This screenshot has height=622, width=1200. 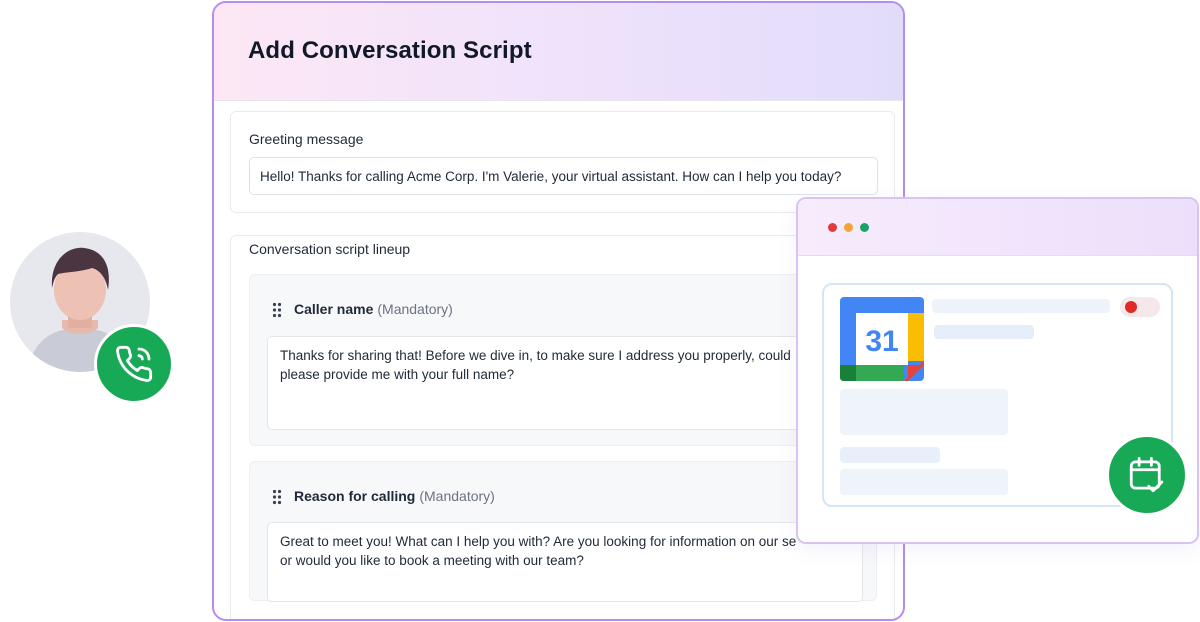 I want to click on phone-call-icon, so click(x=134, y=363).